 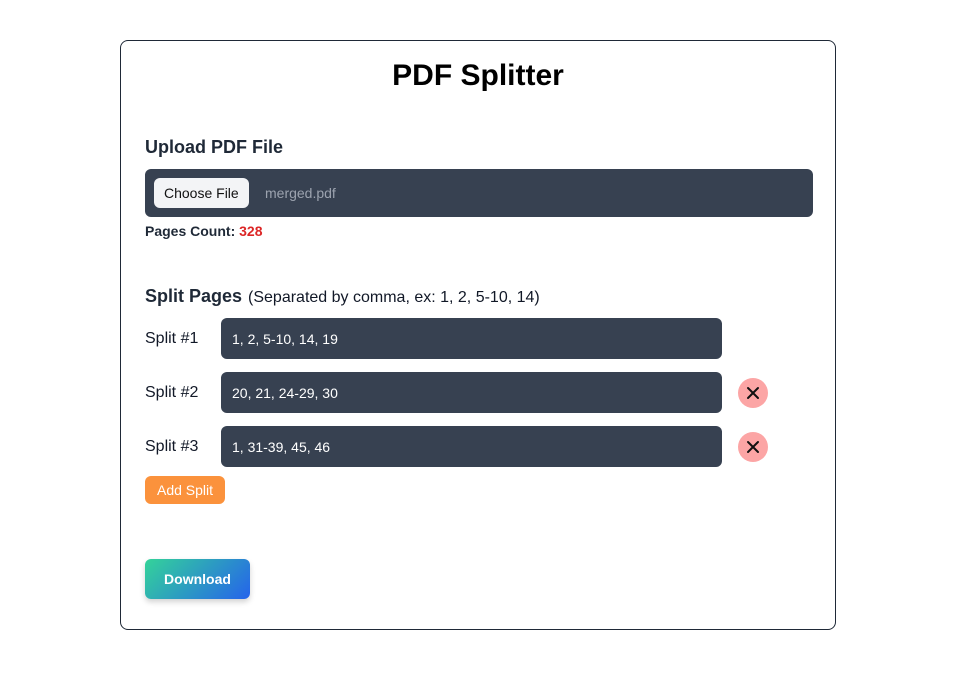 I want to click on split-label: Split #1, so click(x=172, y=338).